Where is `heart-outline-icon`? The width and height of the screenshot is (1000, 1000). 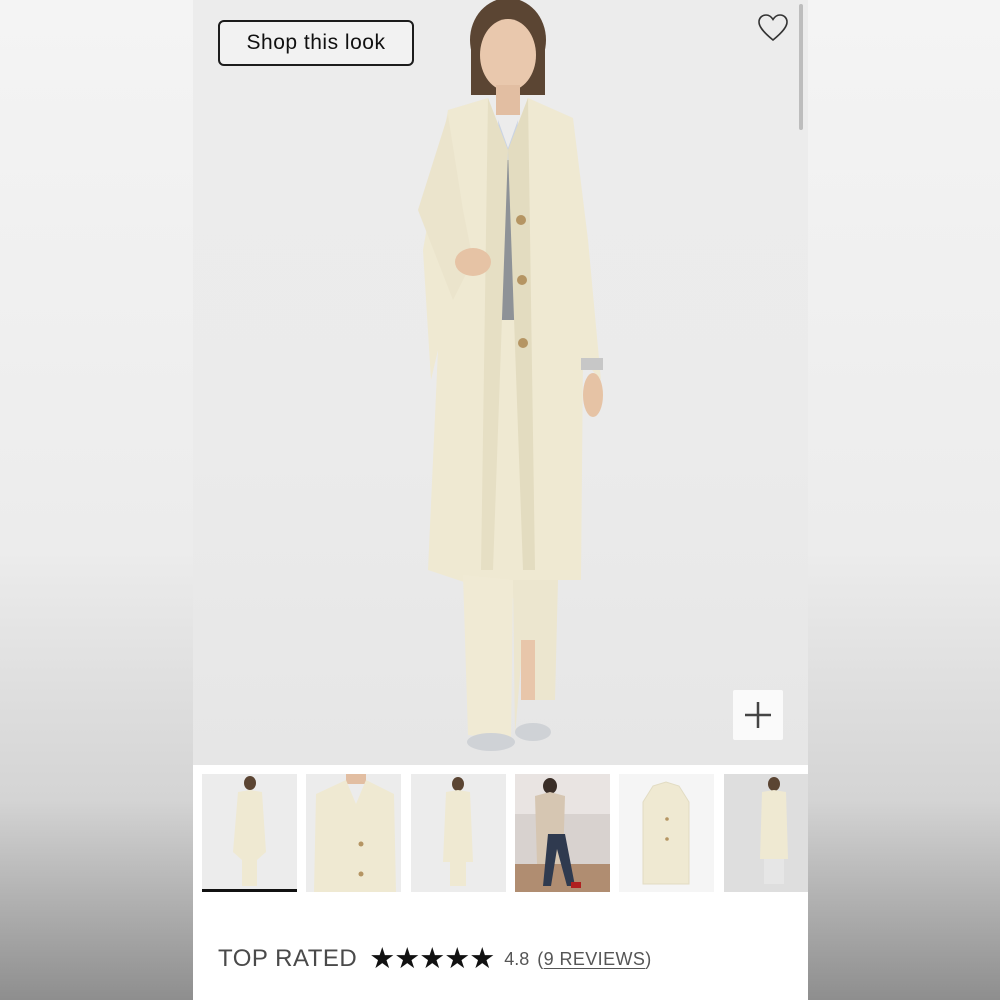 heart-outline-icon is located at coordinates (773, 28).